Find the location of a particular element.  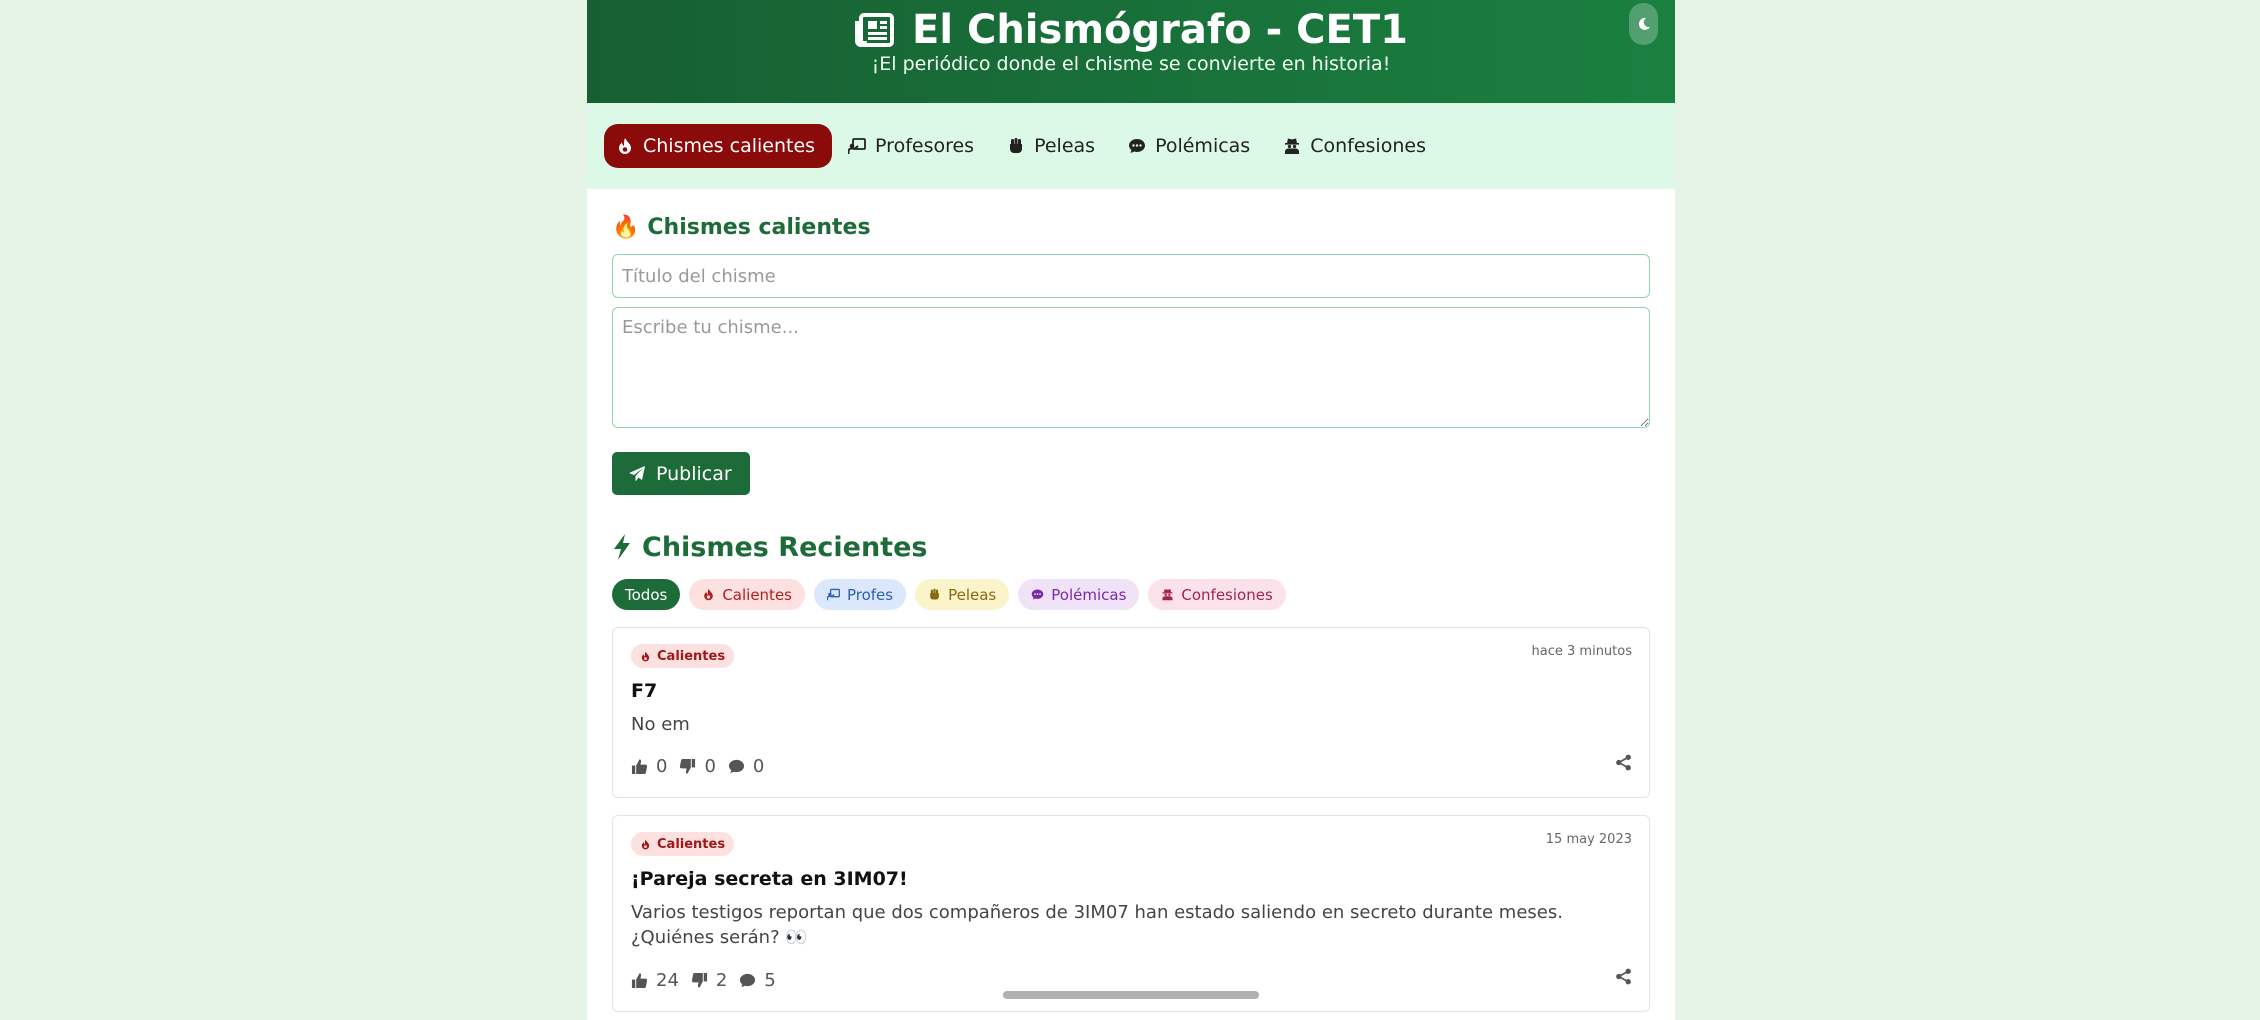

filter-chip-label: Profes is located at coordinates (870, 594).